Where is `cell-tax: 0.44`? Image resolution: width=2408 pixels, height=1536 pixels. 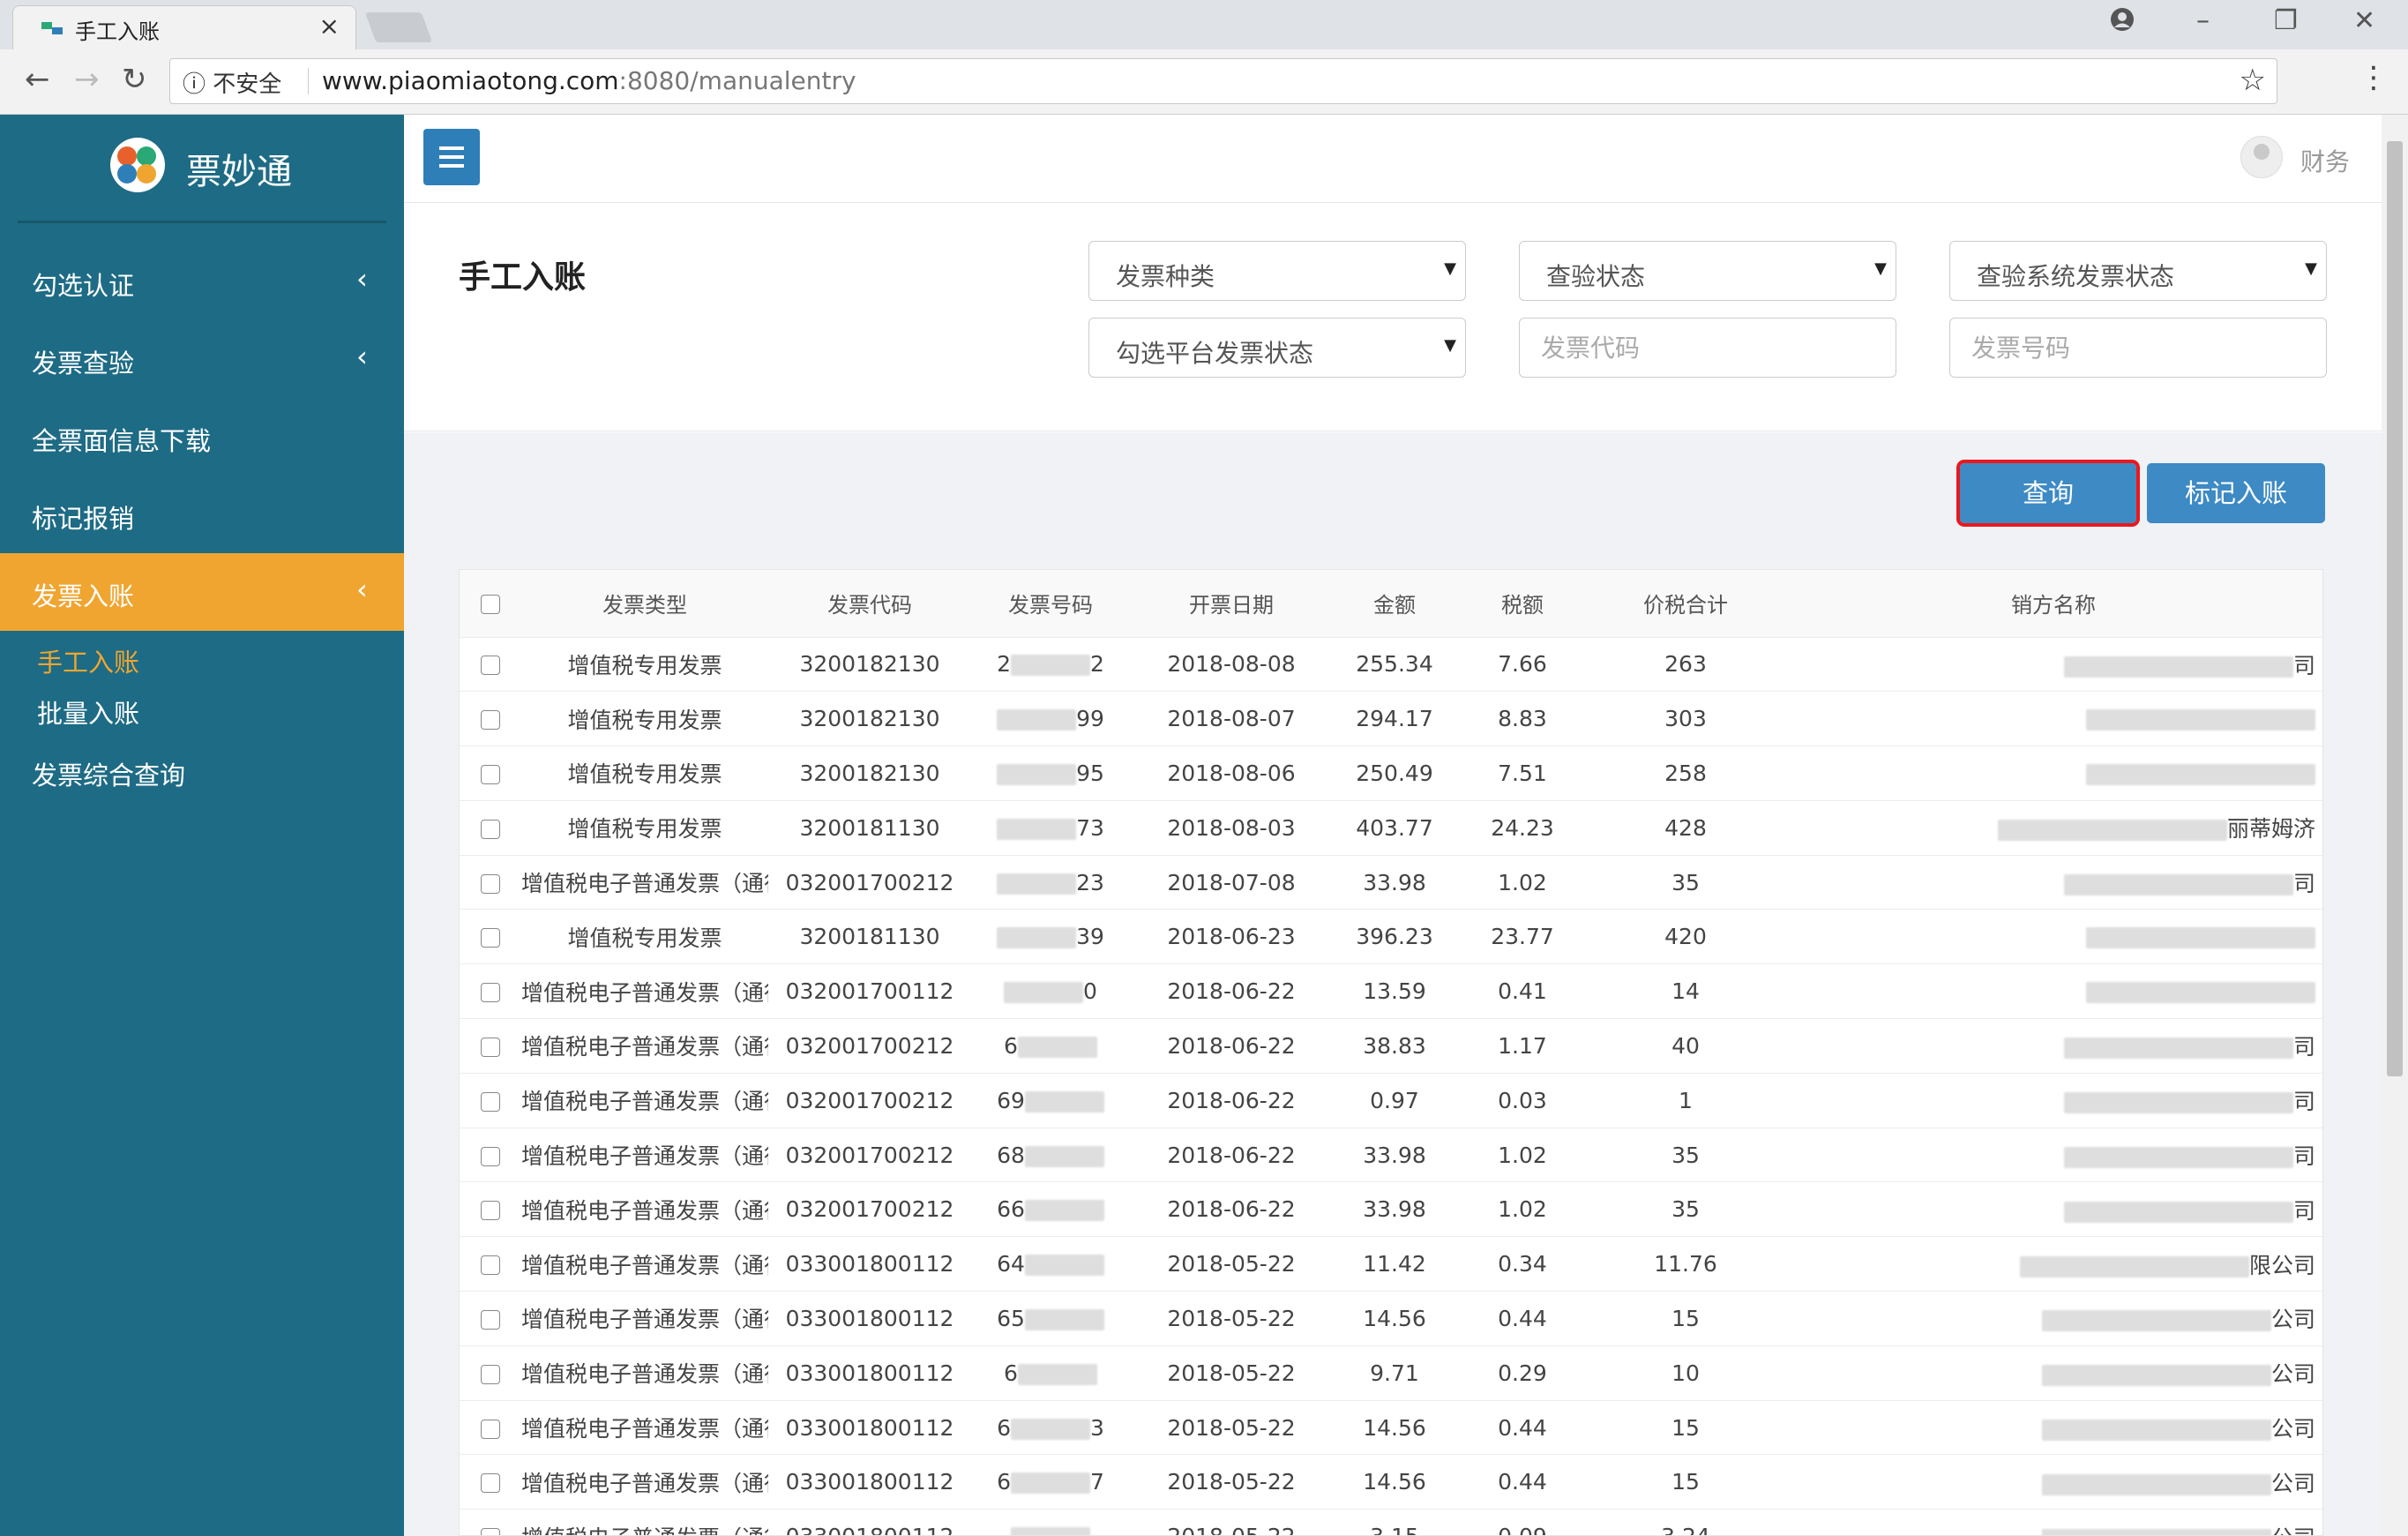
cell-tax: 0.44 is located at coordinates (1522, 1427).